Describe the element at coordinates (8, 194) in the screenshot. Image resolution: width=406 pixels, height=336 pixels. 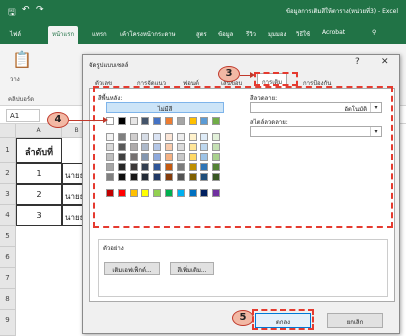
I see `row-header-3: 3` at that location.